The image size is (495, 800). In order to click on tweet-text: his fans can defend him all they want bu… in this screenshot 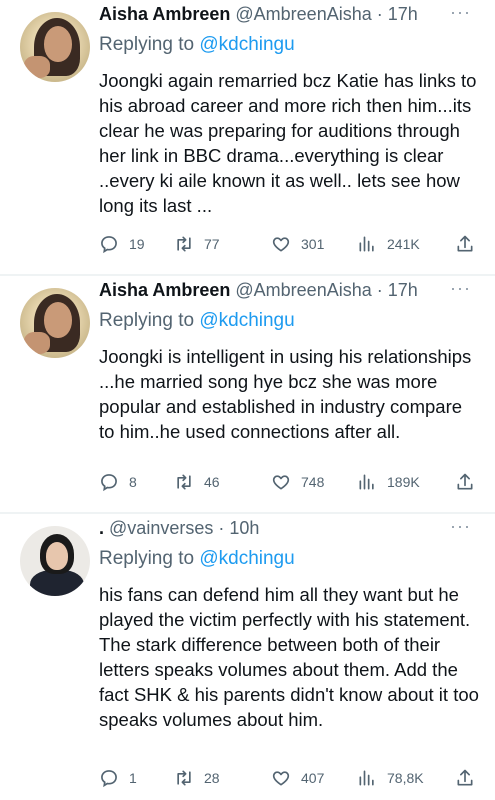, I will do `click(289, 657)`.